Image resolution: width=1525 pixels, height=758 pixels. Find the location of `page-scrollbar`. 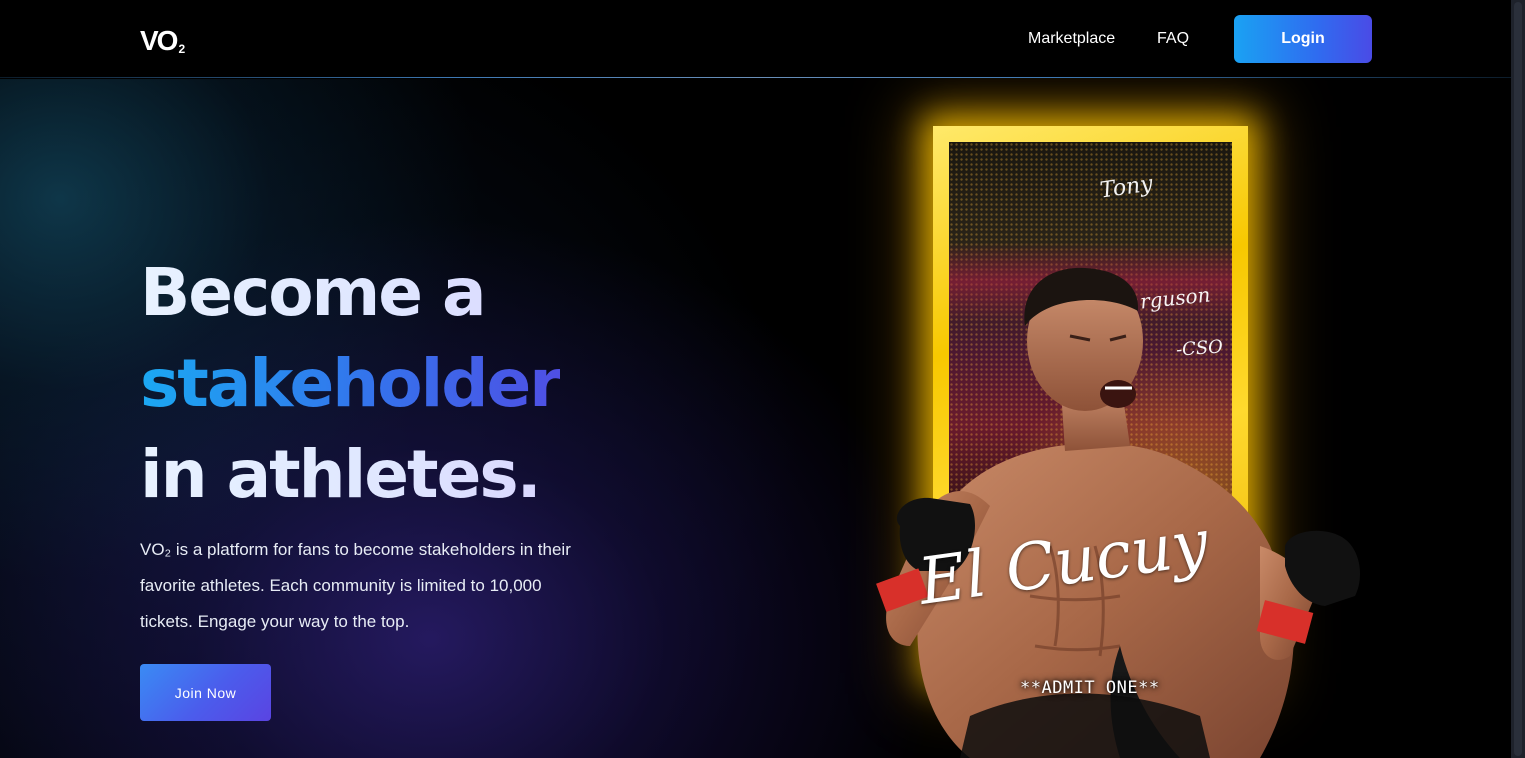

page-scrollbar is located at coordinates (1518, 379).